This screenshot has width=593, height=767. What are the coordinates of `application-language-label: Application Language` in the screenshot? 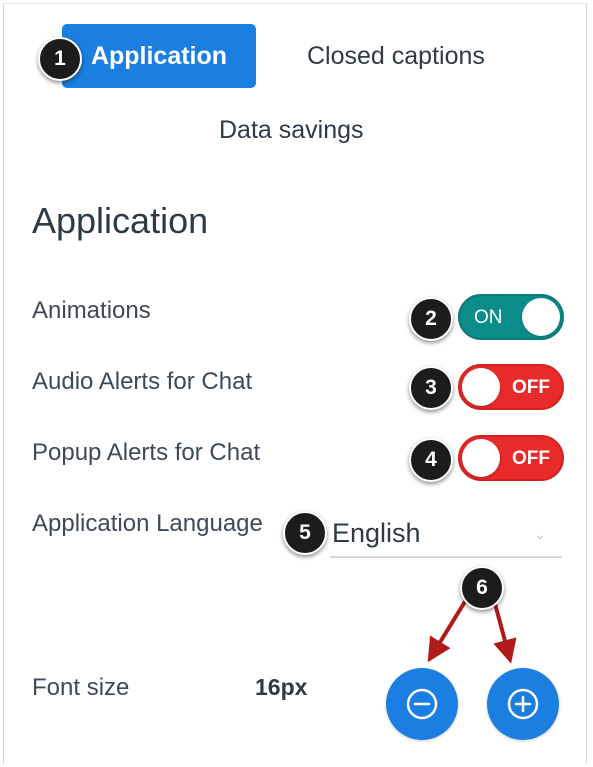 It's located at (147, 523).